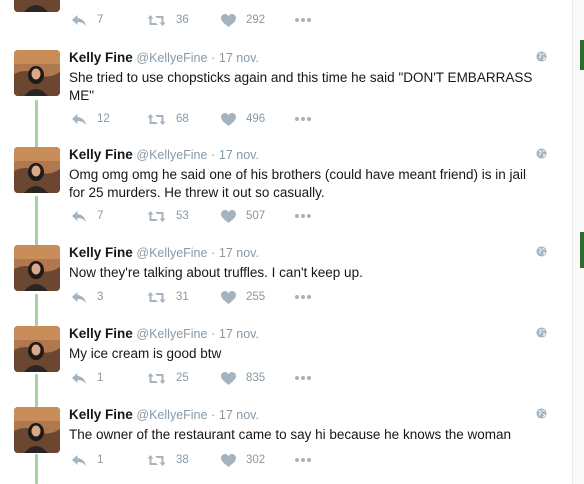  I want to click on reply-button: 12, so click(90, 119).